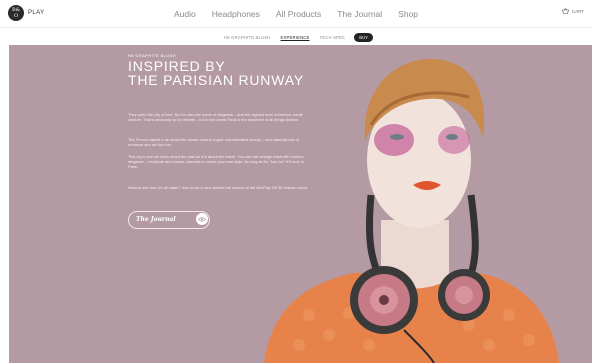 Image resolution: width=592 pixels, height=363 pixels. I want to click on eye-icon, so click(202, 219).